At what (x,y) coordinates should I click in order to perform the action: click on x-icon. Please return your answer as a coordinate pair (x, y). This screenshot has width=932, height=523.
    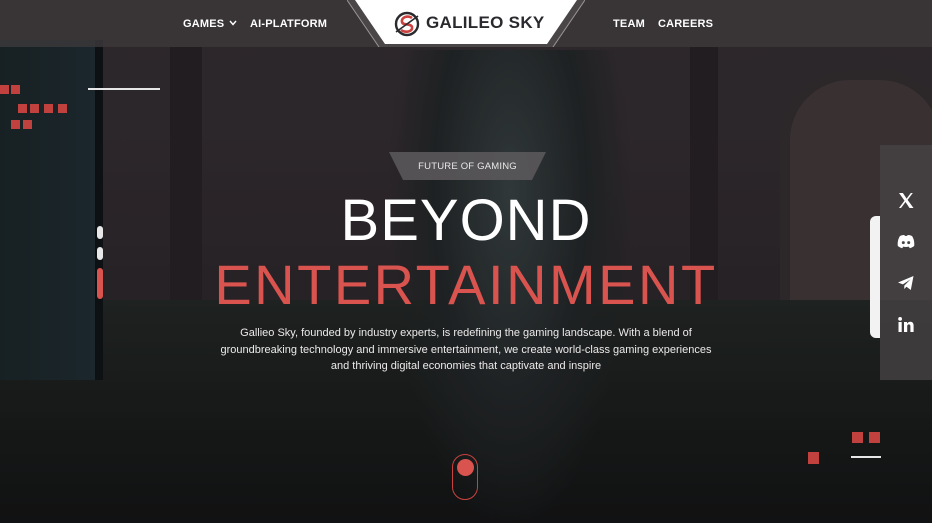
    Looking at the image, I should click on (906, 201).